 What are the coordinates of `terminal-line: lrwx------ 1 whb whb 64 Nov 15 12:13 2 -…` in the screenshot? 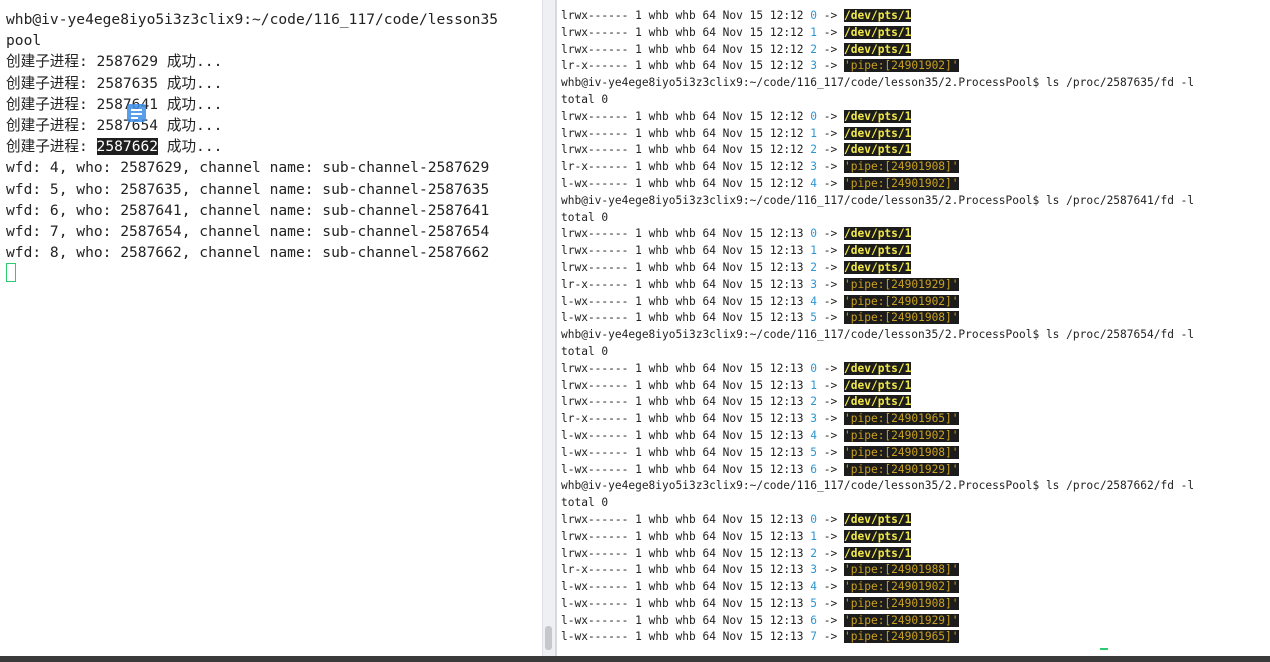 It's located at (877, 268).